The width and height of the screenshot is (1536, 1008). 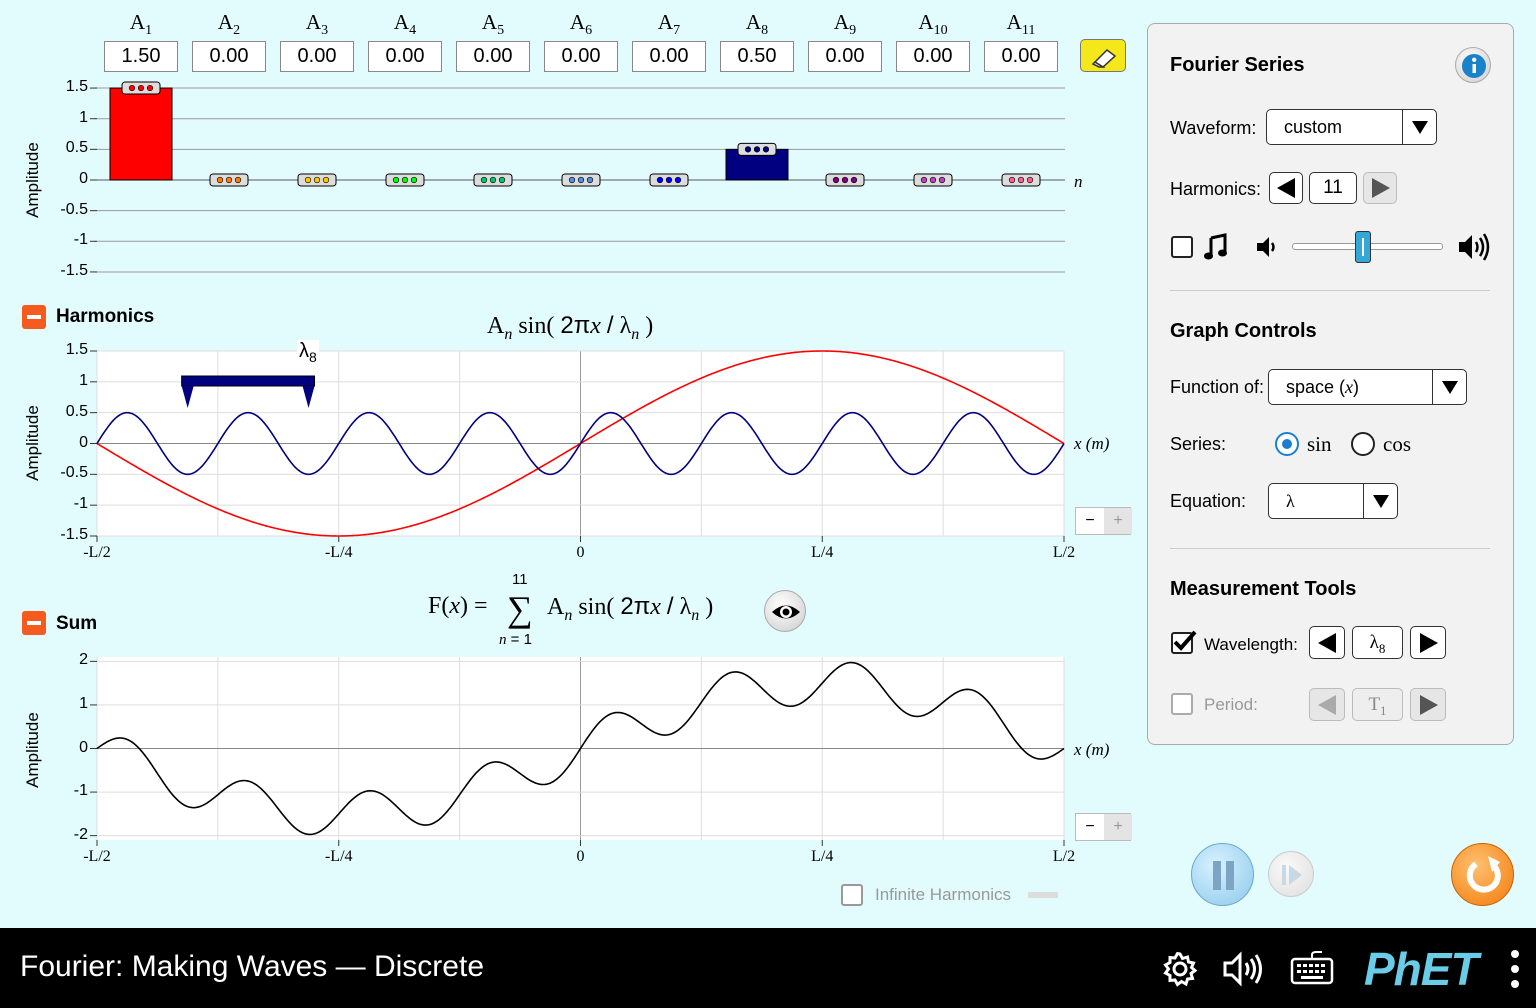 I want to click on infinite-harmonics-checkbox, so click(x=852, y=895).